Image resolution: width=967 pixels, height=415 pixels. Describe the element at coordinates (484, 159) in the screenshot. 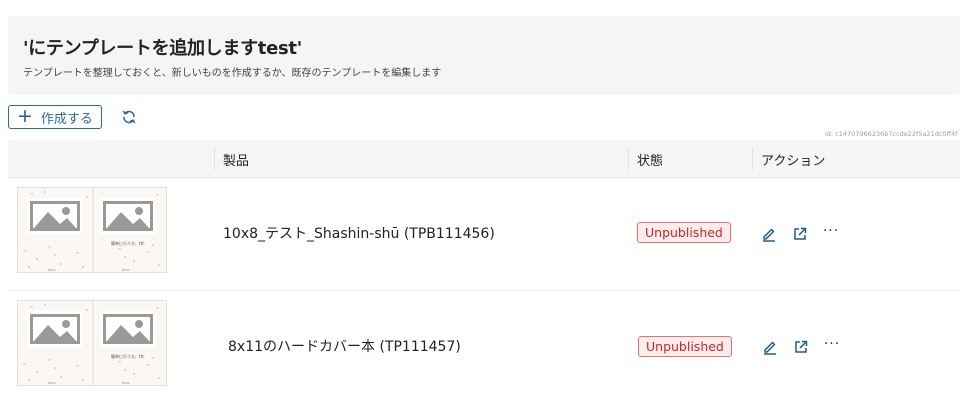

I see `table-header: 製品 状態 アクション` at that location.